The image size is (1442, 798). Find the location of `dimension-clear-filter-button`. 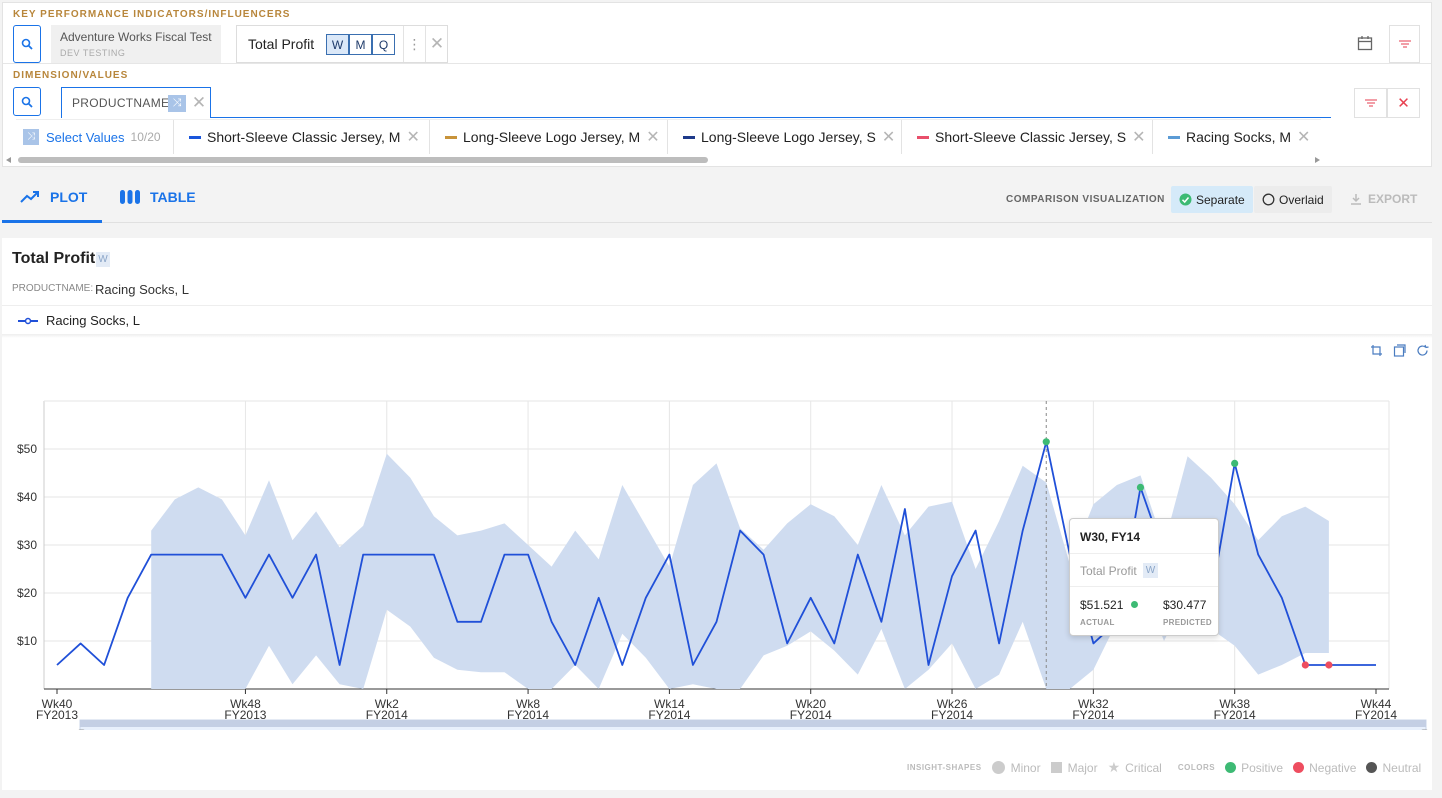

dimension-clear-filter-button is located at coordinates (1370, 103).